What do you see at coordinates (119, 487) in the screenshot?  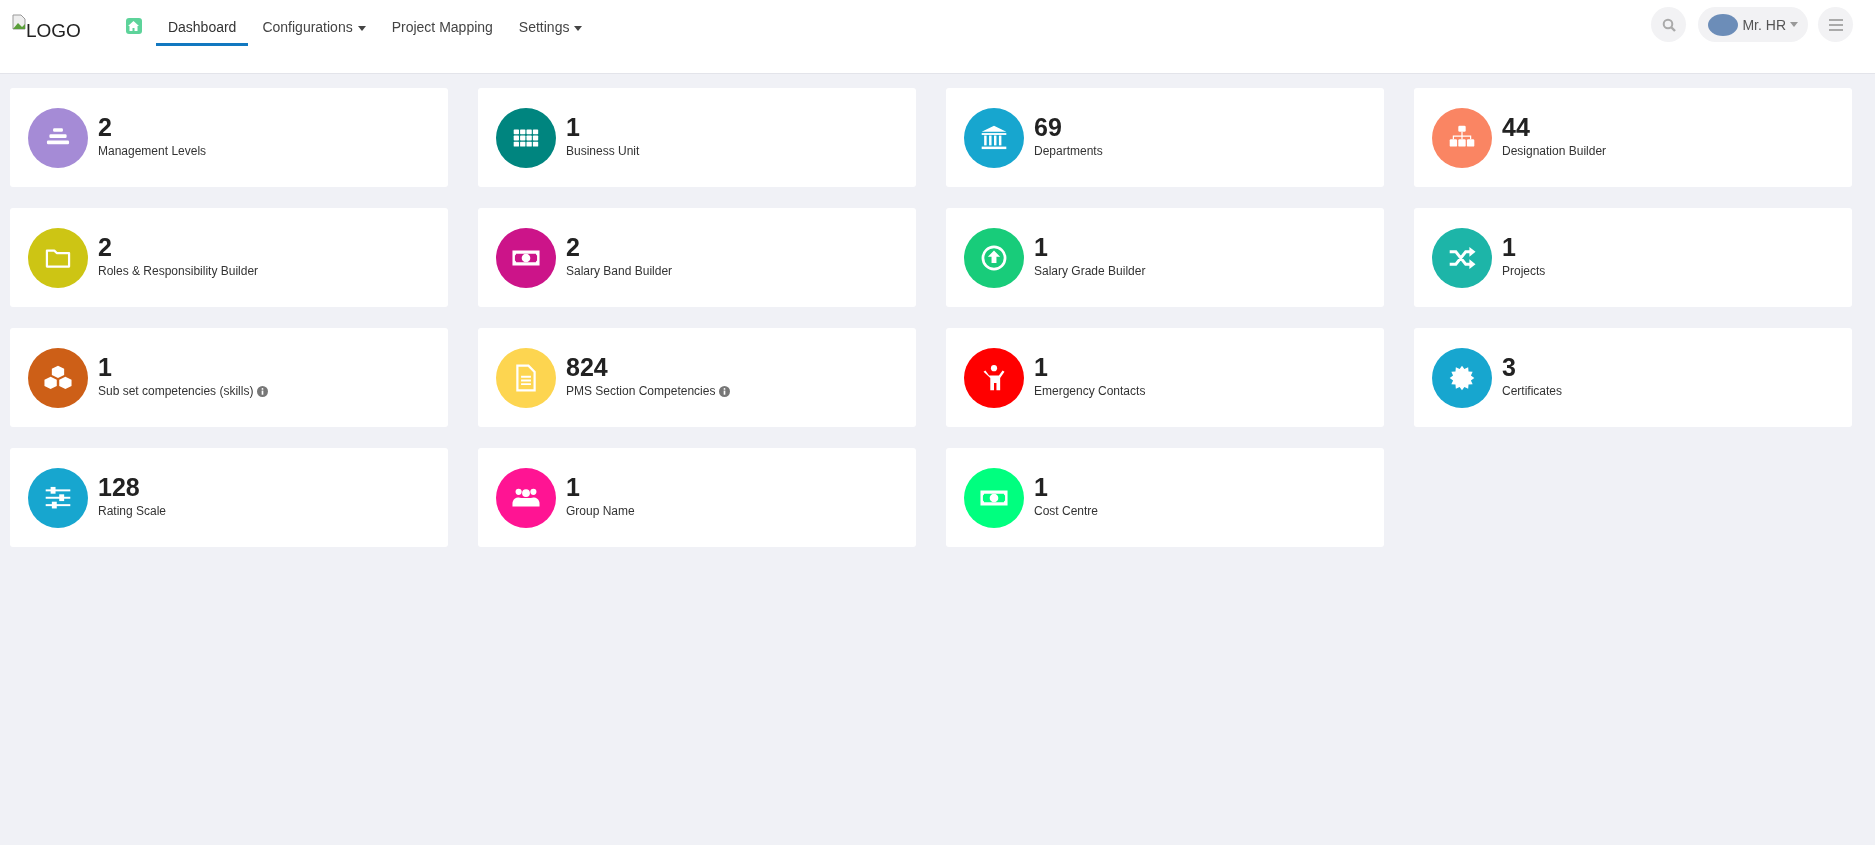 I see `stat-count: 128` at bounding box center [119, 487].